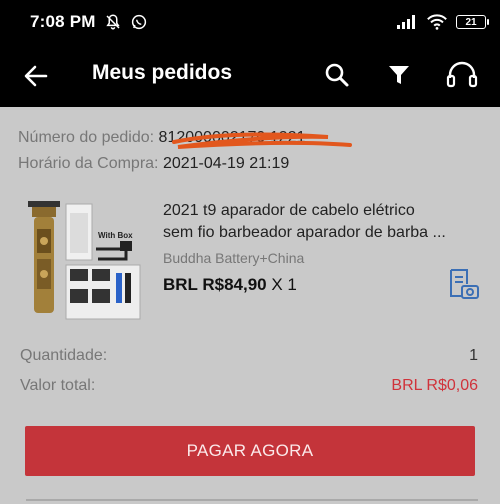 This screenshot has height=504, width=500. What do you see at coordinates (250, 75) in the screenshot?
I see `app-bar: Meus pedidos` at bounding box center [250, 75].